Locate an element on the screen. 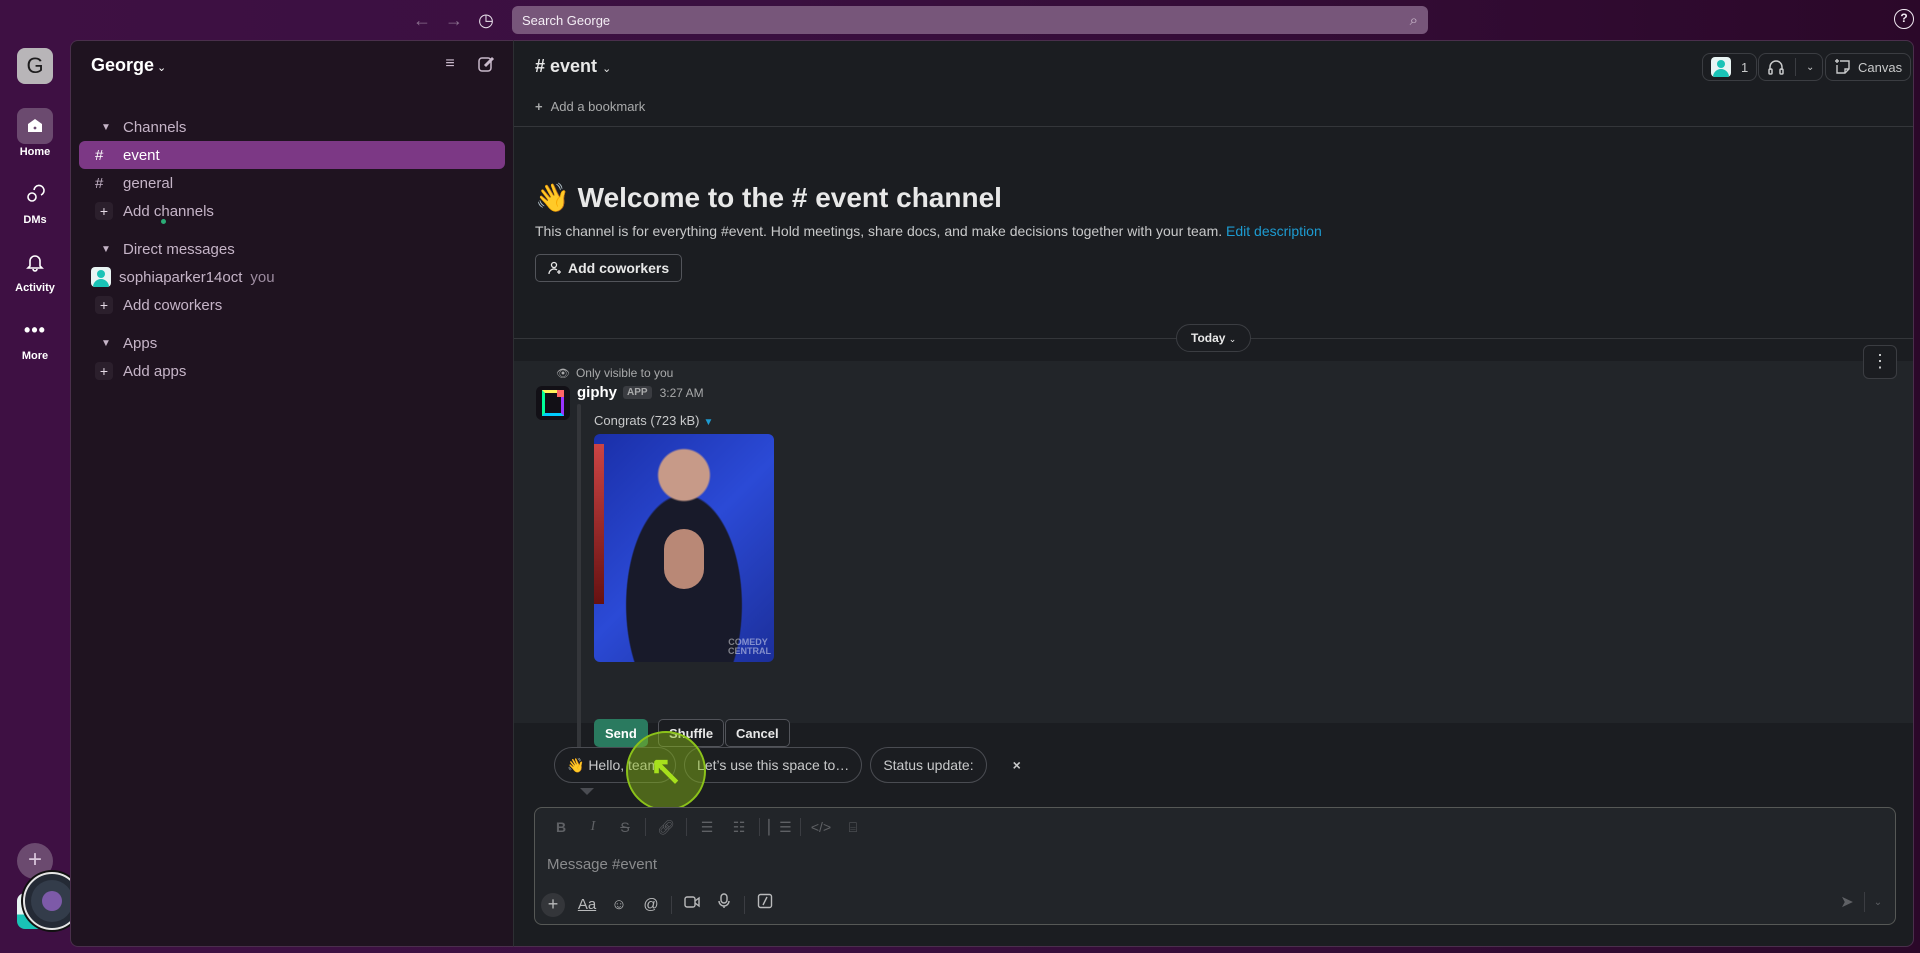  send-message-button: ➤ is located at coordinates (1847, 902).